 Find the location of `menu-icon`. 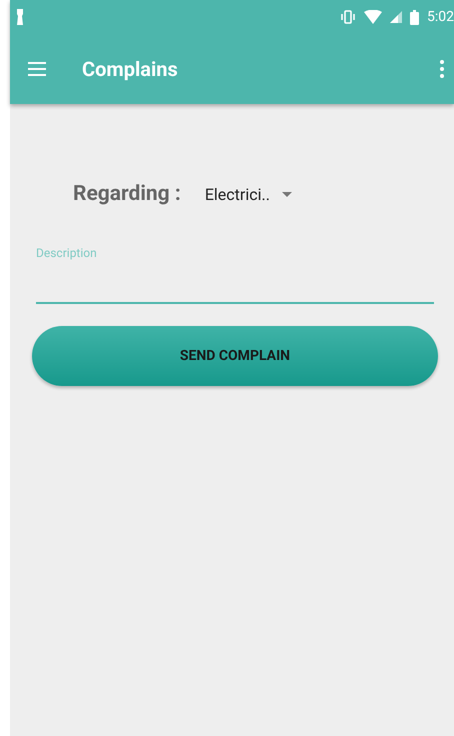

menu-icon is located at coordinates (37, 69).